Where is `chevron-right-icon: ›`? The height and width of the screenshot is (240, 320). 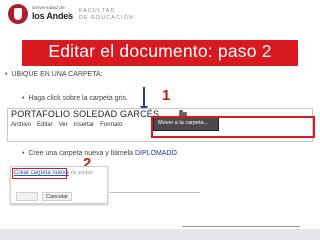
chevron-right-icon: › is located at coordinates (69, 14).